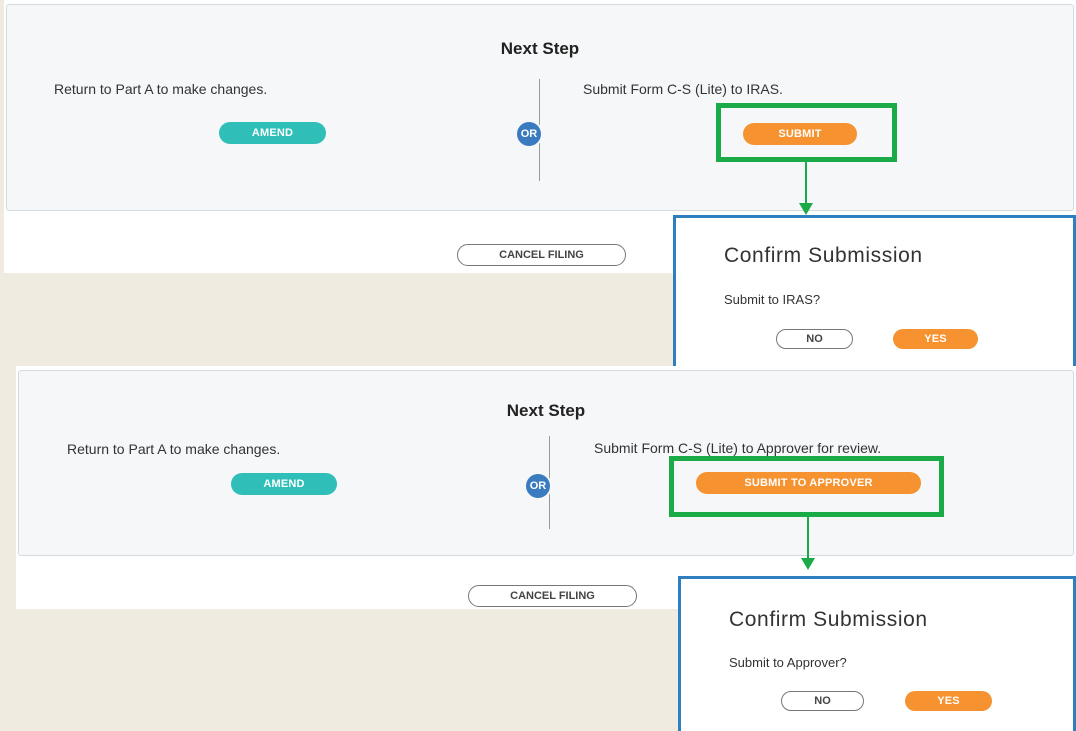 This screenshot has height=731, width=1076. What do you see at coordinates (808, 564) in the screenshot?
I see `bottom-arrow-head-icon` at bounding box center [808, 564].